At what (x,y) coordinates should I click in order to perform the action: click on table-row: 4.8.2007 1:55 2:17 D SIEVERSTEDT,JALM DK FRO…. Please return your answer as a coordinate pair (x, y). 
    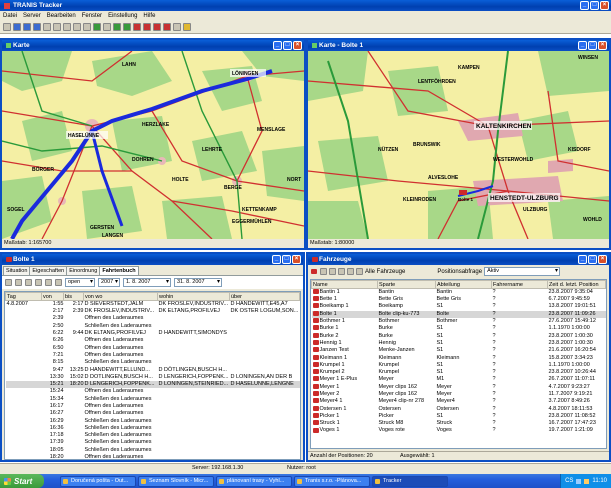
    Looking at the image, I should click on (153, 305).